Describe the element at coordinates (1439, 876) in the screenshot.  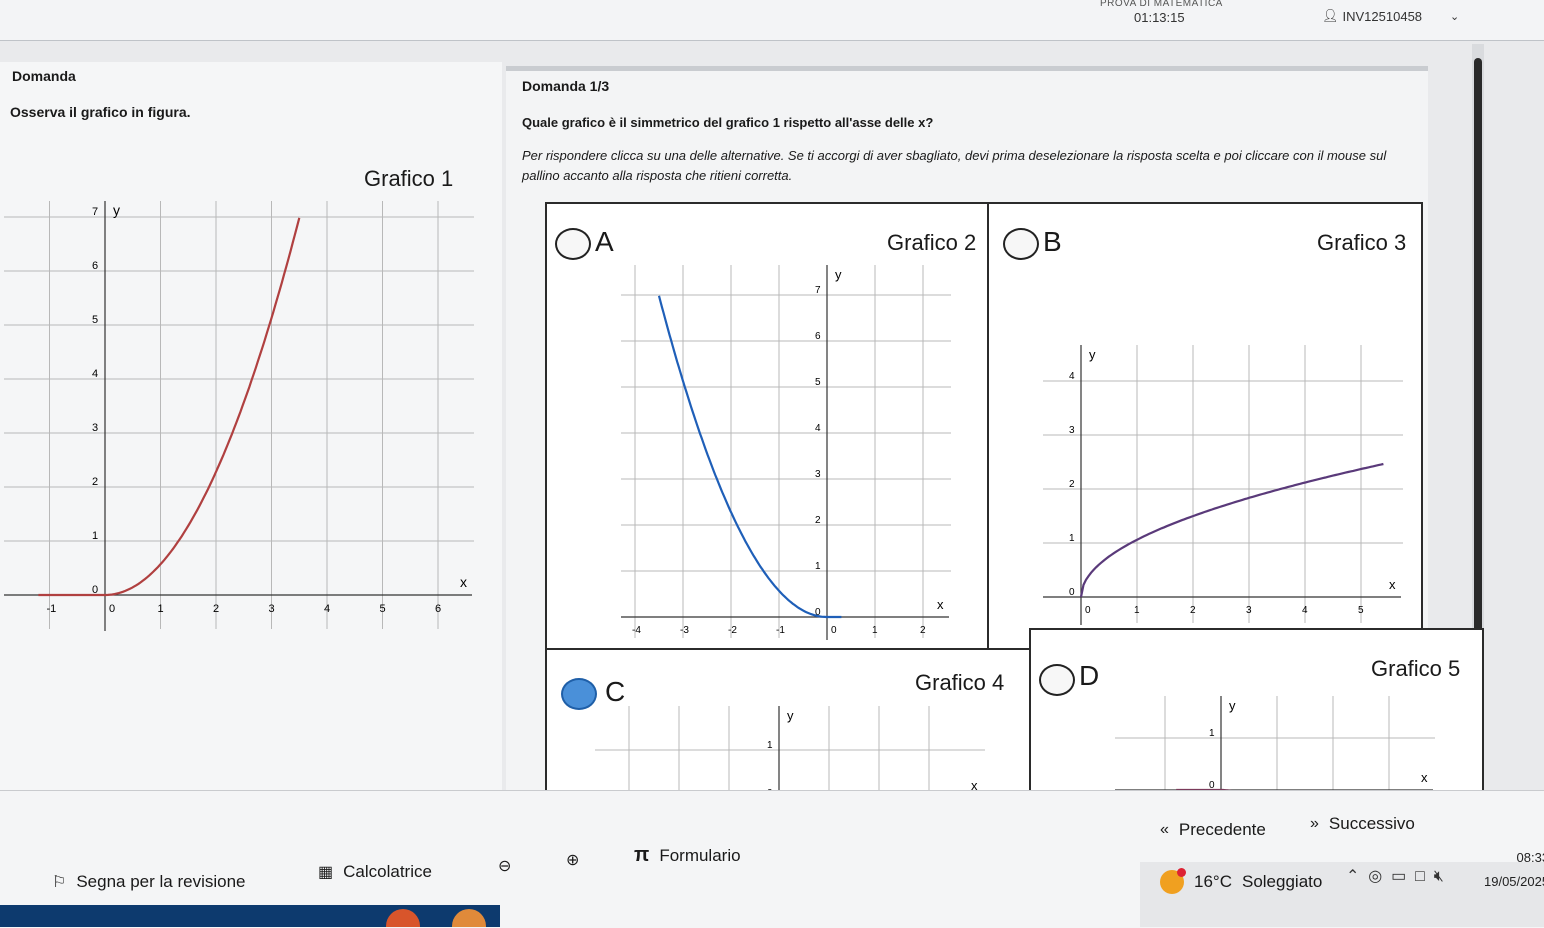
I see `speaker-muted-icon: 🔇︎` at that location.